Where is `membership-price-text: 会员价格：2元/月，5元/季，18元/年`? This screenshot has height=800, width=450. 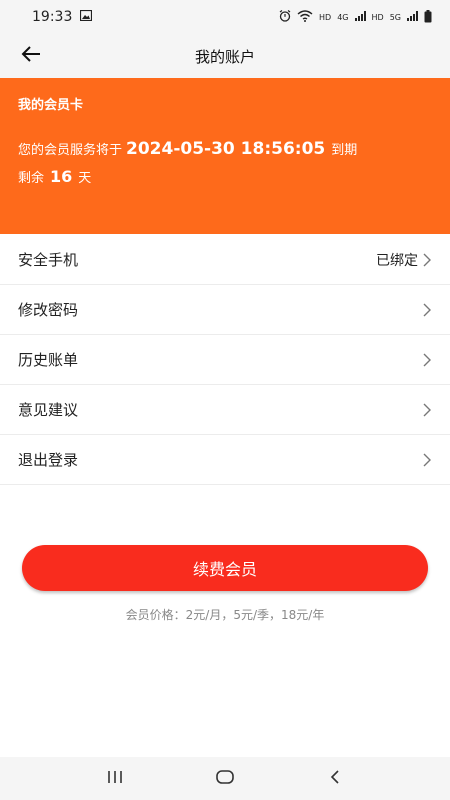
membership-price-text: 会员价格：2元/月，5元/季，18元/年 is located at coordinates (225, 615).